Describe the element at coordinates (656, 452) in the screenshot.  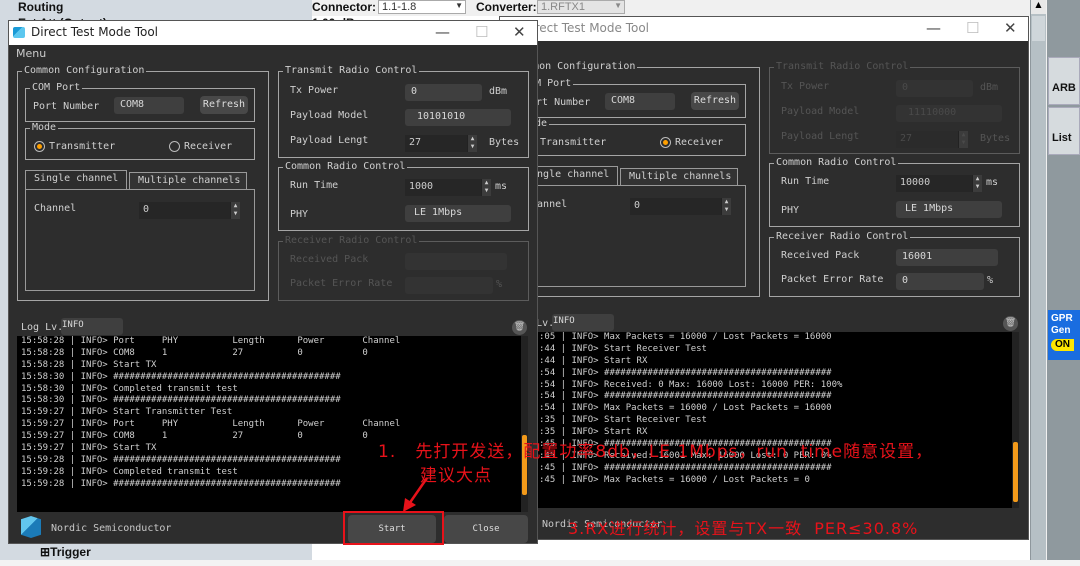
I see `annotation-step1: 1. 先打开发送，配置功率8db，LE 1Mbps，run time随意设置，` at that location.